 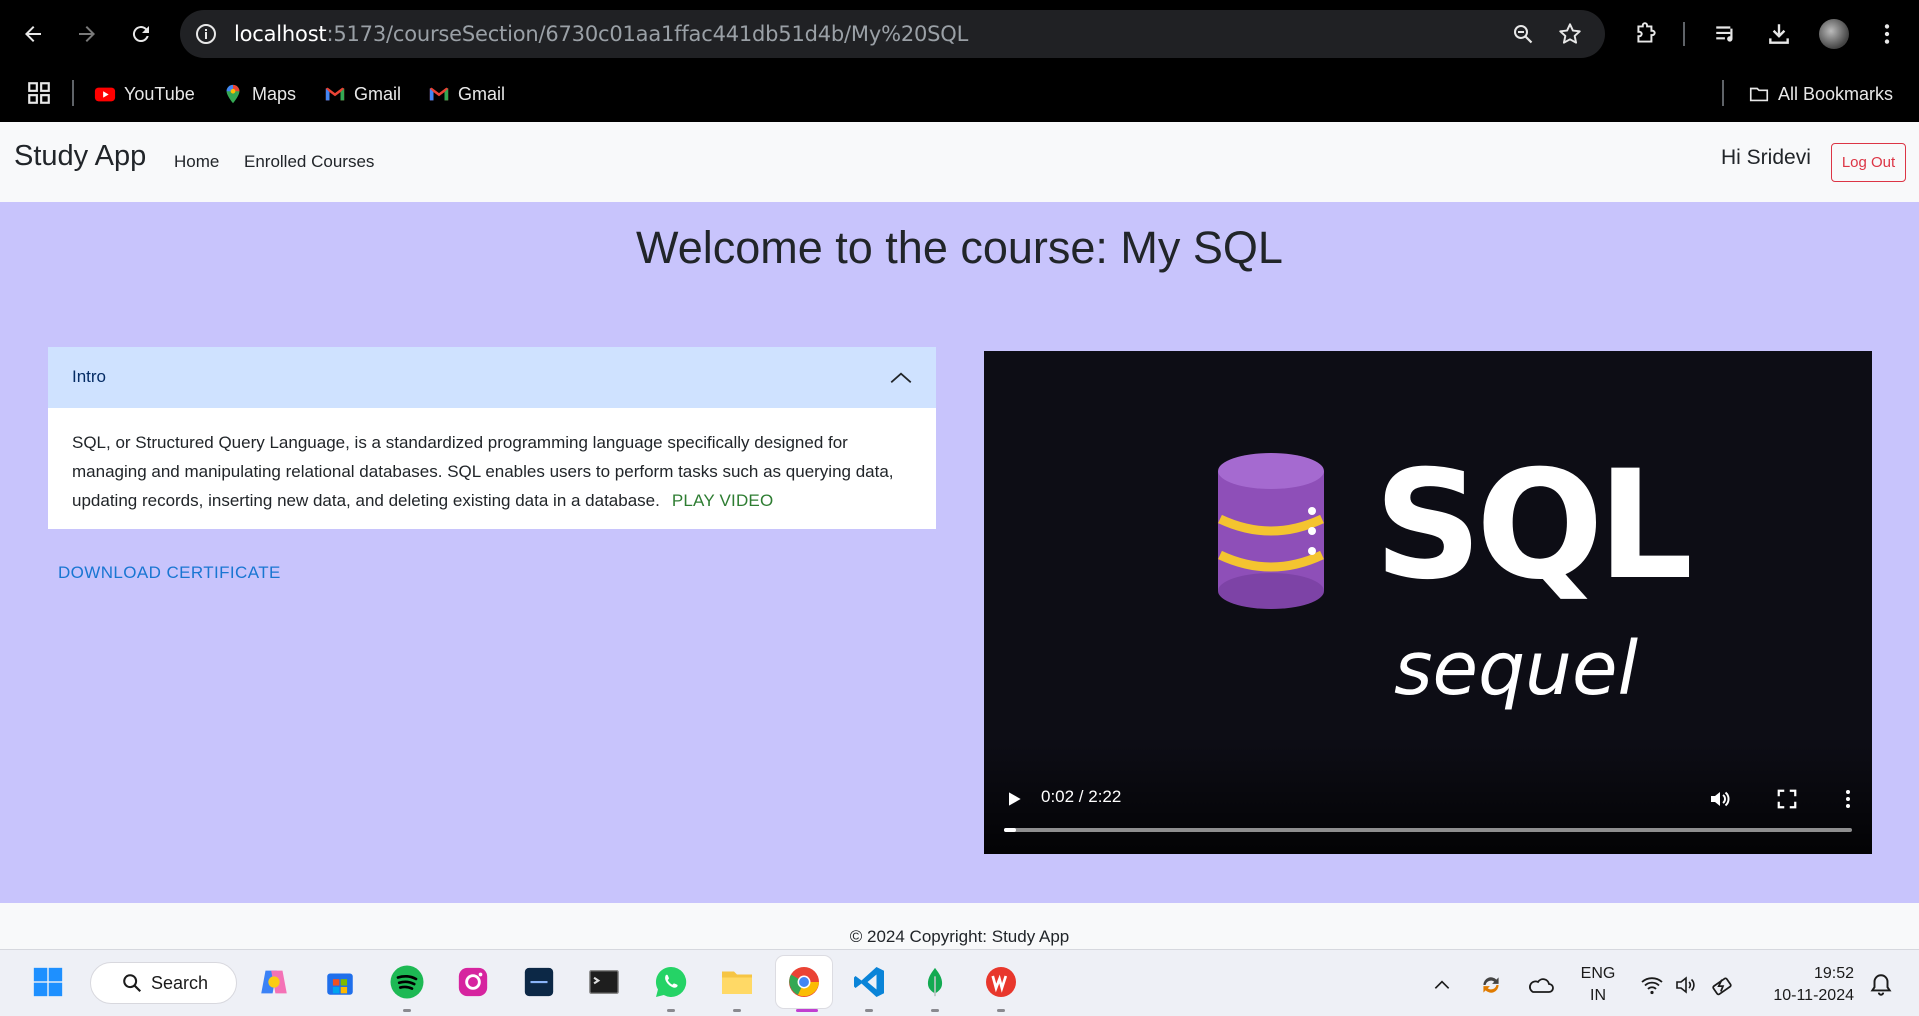 I want to click on toolbar-divider, so click(x=1684, y=34).